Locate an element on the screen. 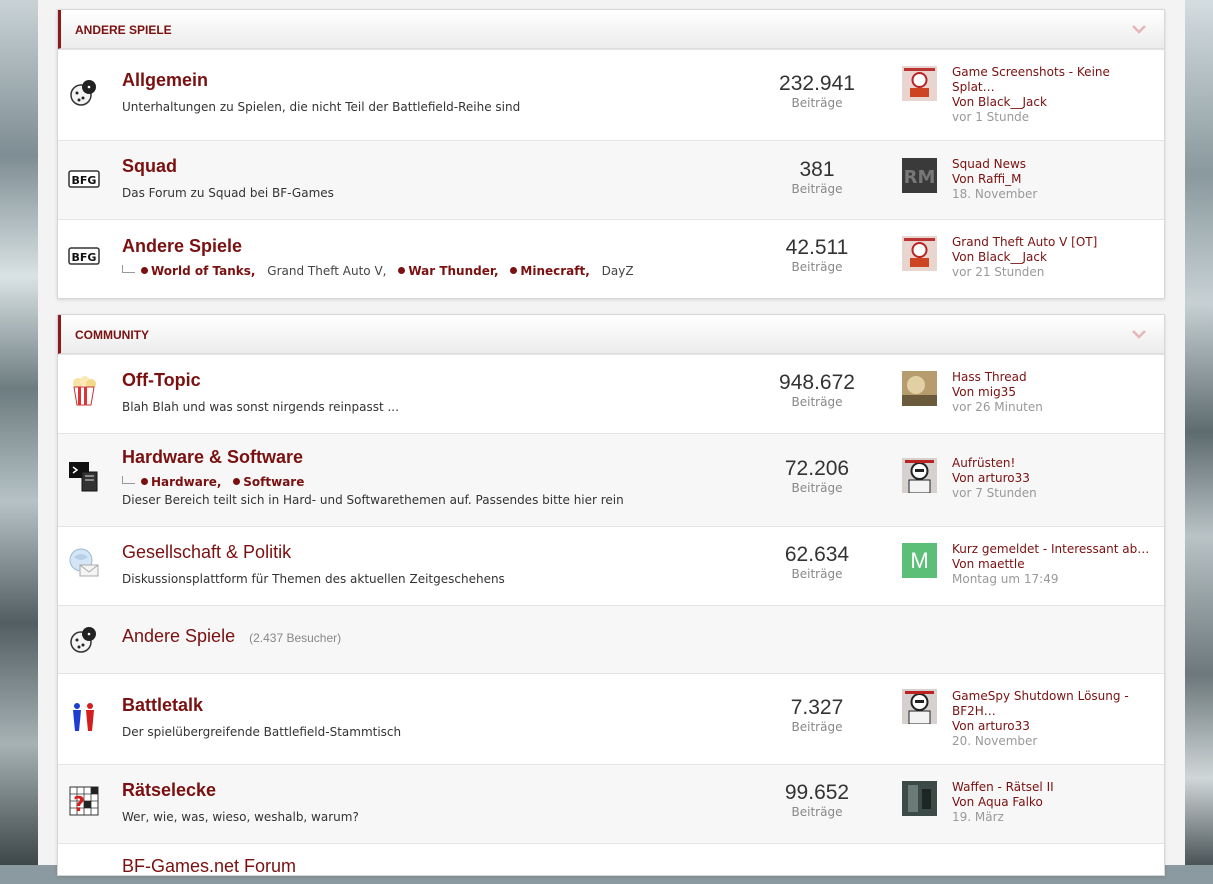 The height and width of the screenshot is (884, 1213). subforum-link: Minecraft, is located at coordinates (554, 271).